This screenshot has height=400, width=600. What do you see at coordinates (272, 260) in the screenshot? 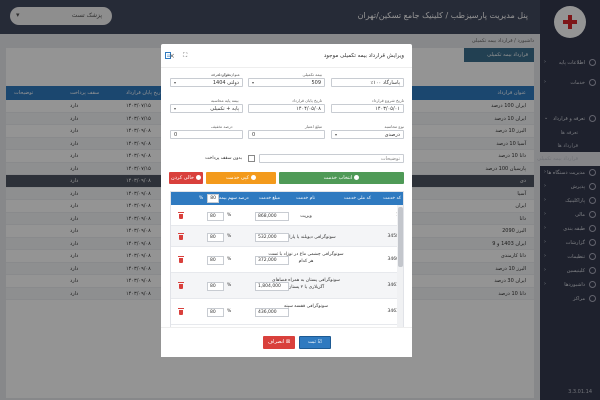
I see `service-price-input: 372,000` at bounding box center [272, 260].